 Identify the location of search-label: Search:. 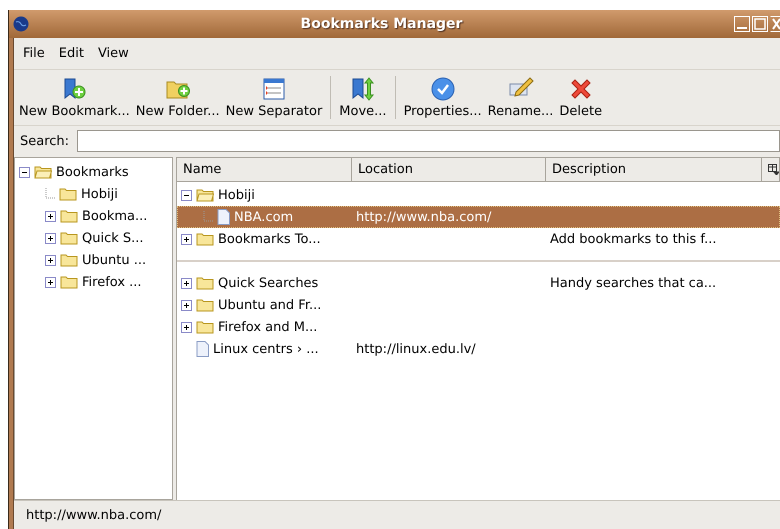
(45, 141).